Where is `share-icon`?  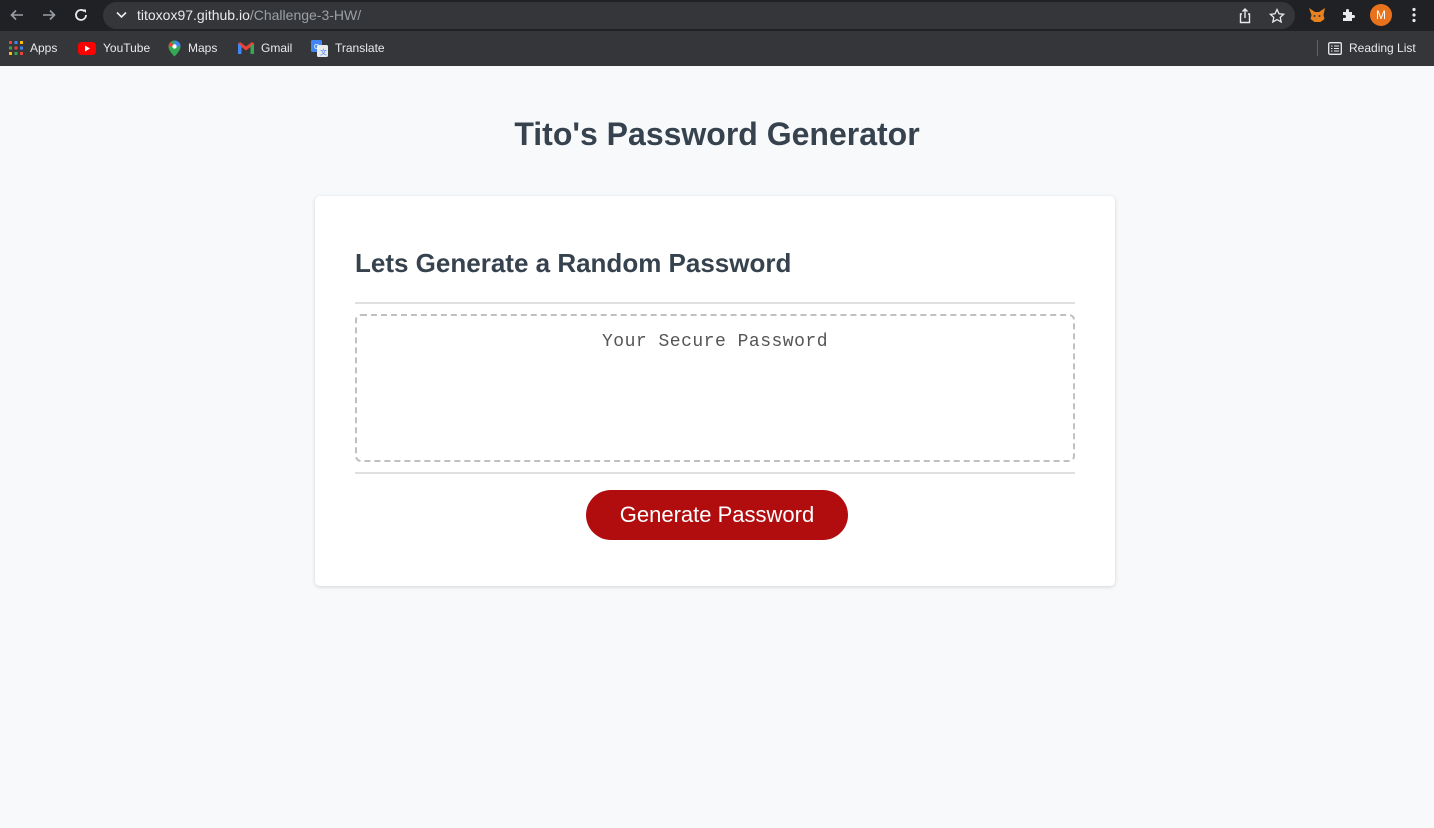 share-icon is located at coordinates (1245, 16).